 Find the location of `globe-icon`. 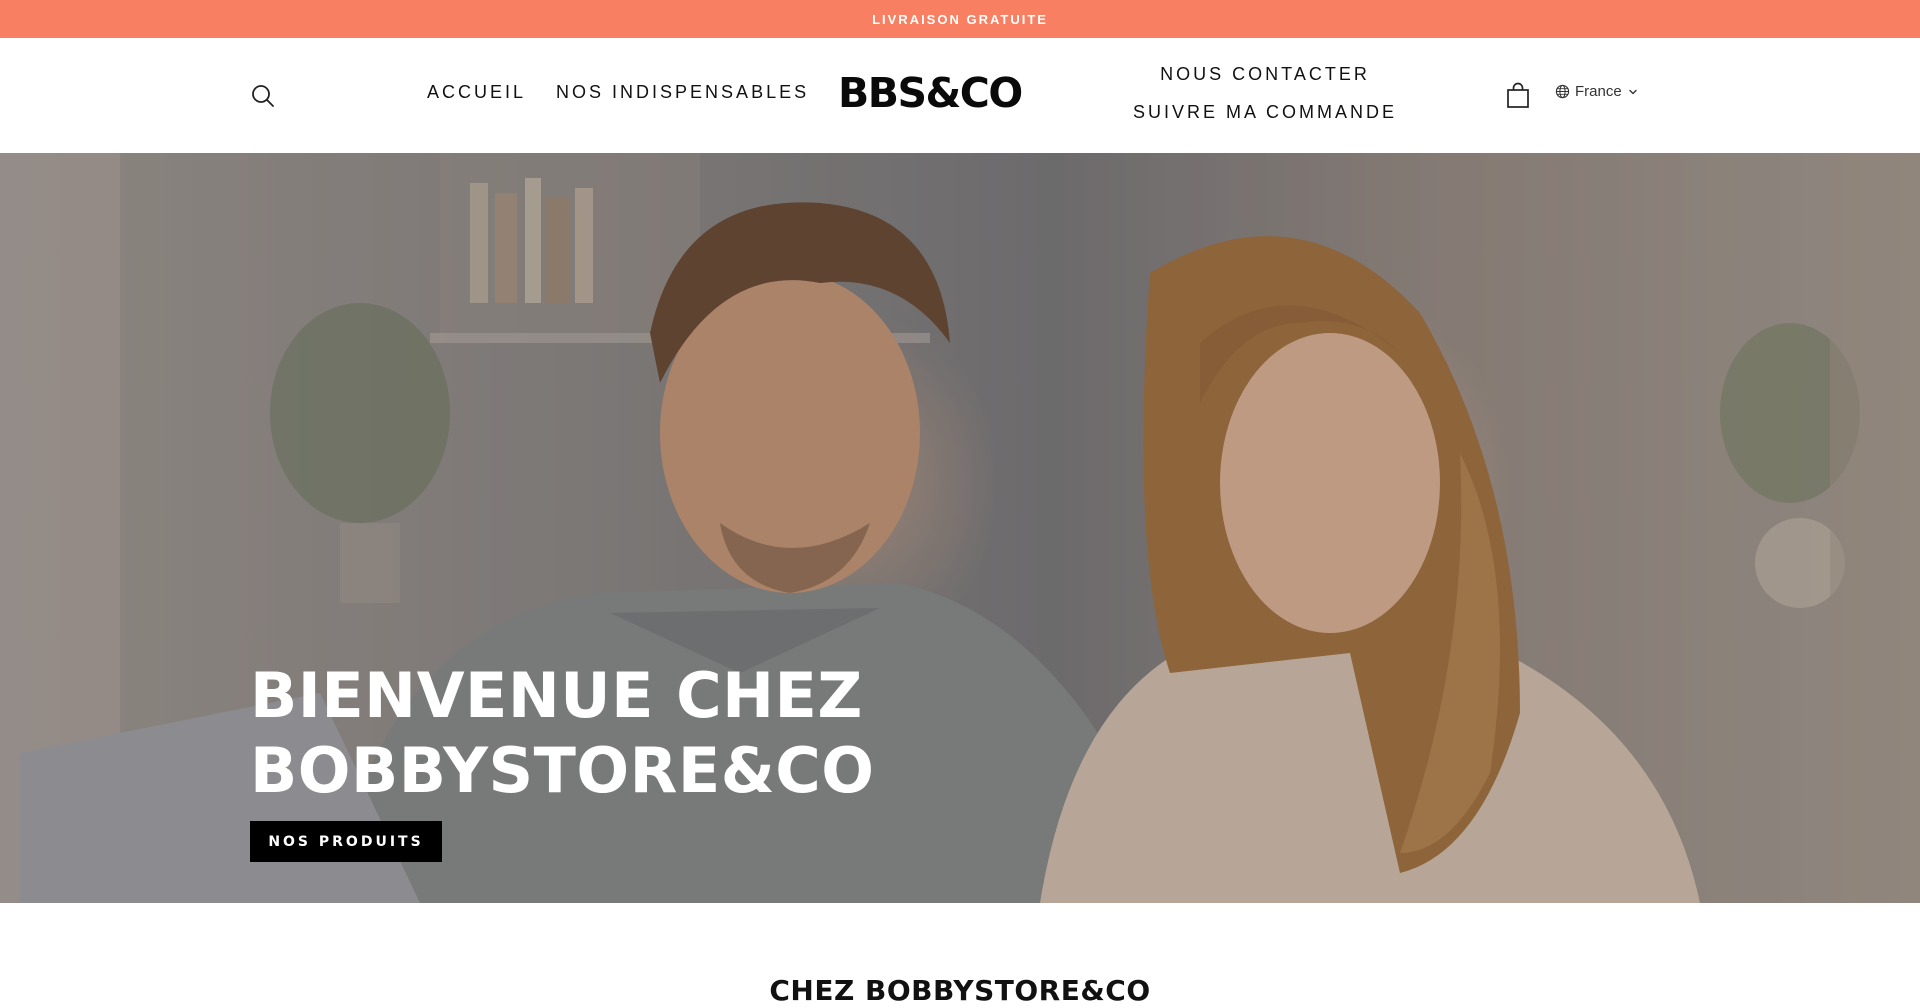

globe-icon is located at coordinates (1562, 91).